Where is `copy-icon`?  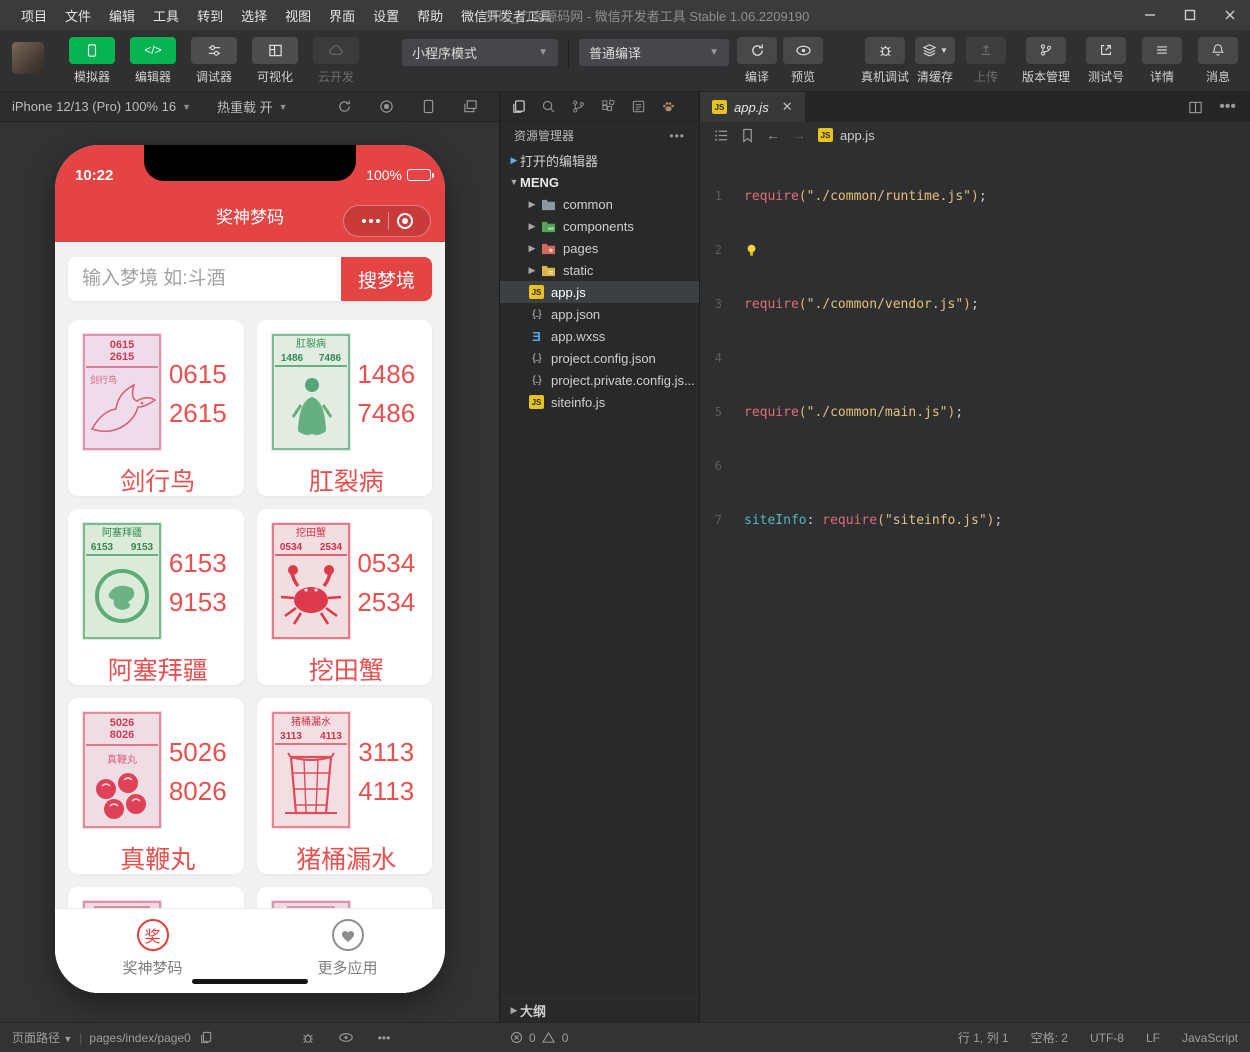 copy-icon is located at coordinates (206, 1038).